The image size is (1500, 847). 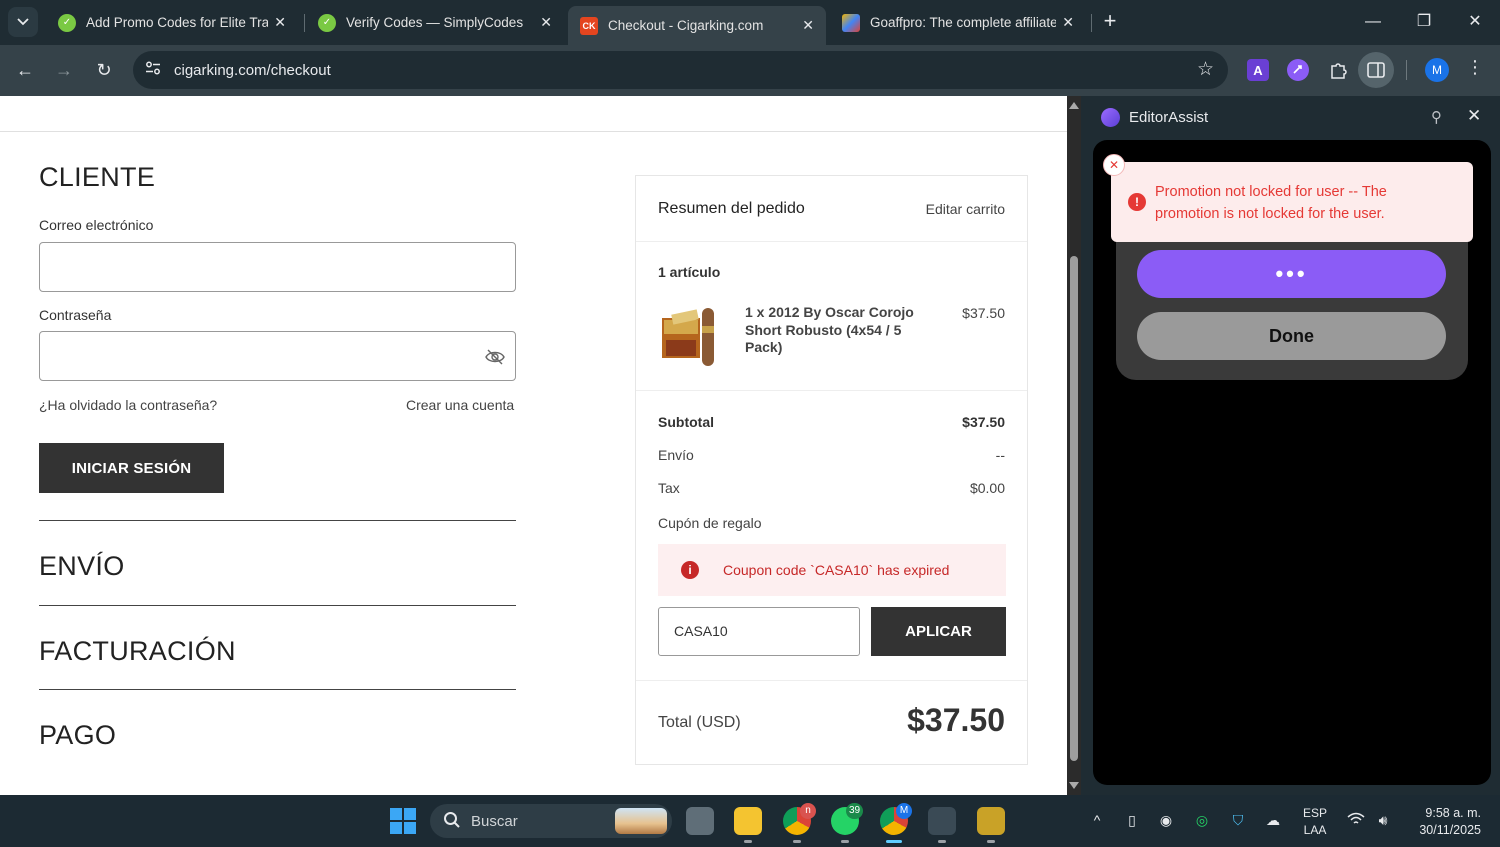 What do you see at coordinates (172, 22) in the screenshot?
I see `tab-promo-codes: ✓ Add Promo Codes for Elite Trad ✕` at bounding box center [172, 22].